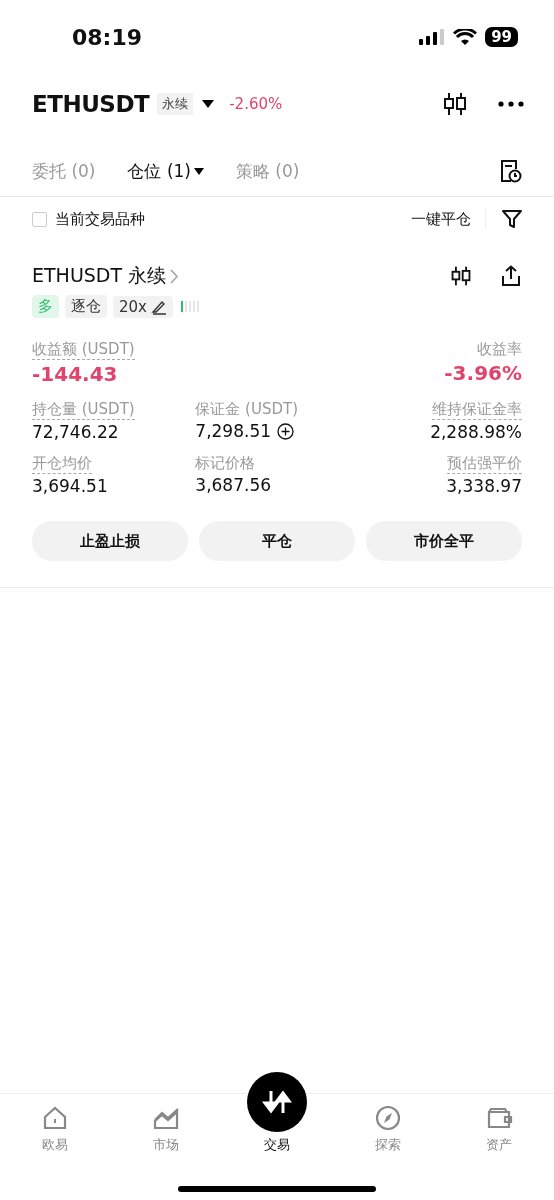  What do you see at coordinates (484, 464) in the screenshot?
I see `metric-label: 预估强平价` at bounding box center [484, 464].